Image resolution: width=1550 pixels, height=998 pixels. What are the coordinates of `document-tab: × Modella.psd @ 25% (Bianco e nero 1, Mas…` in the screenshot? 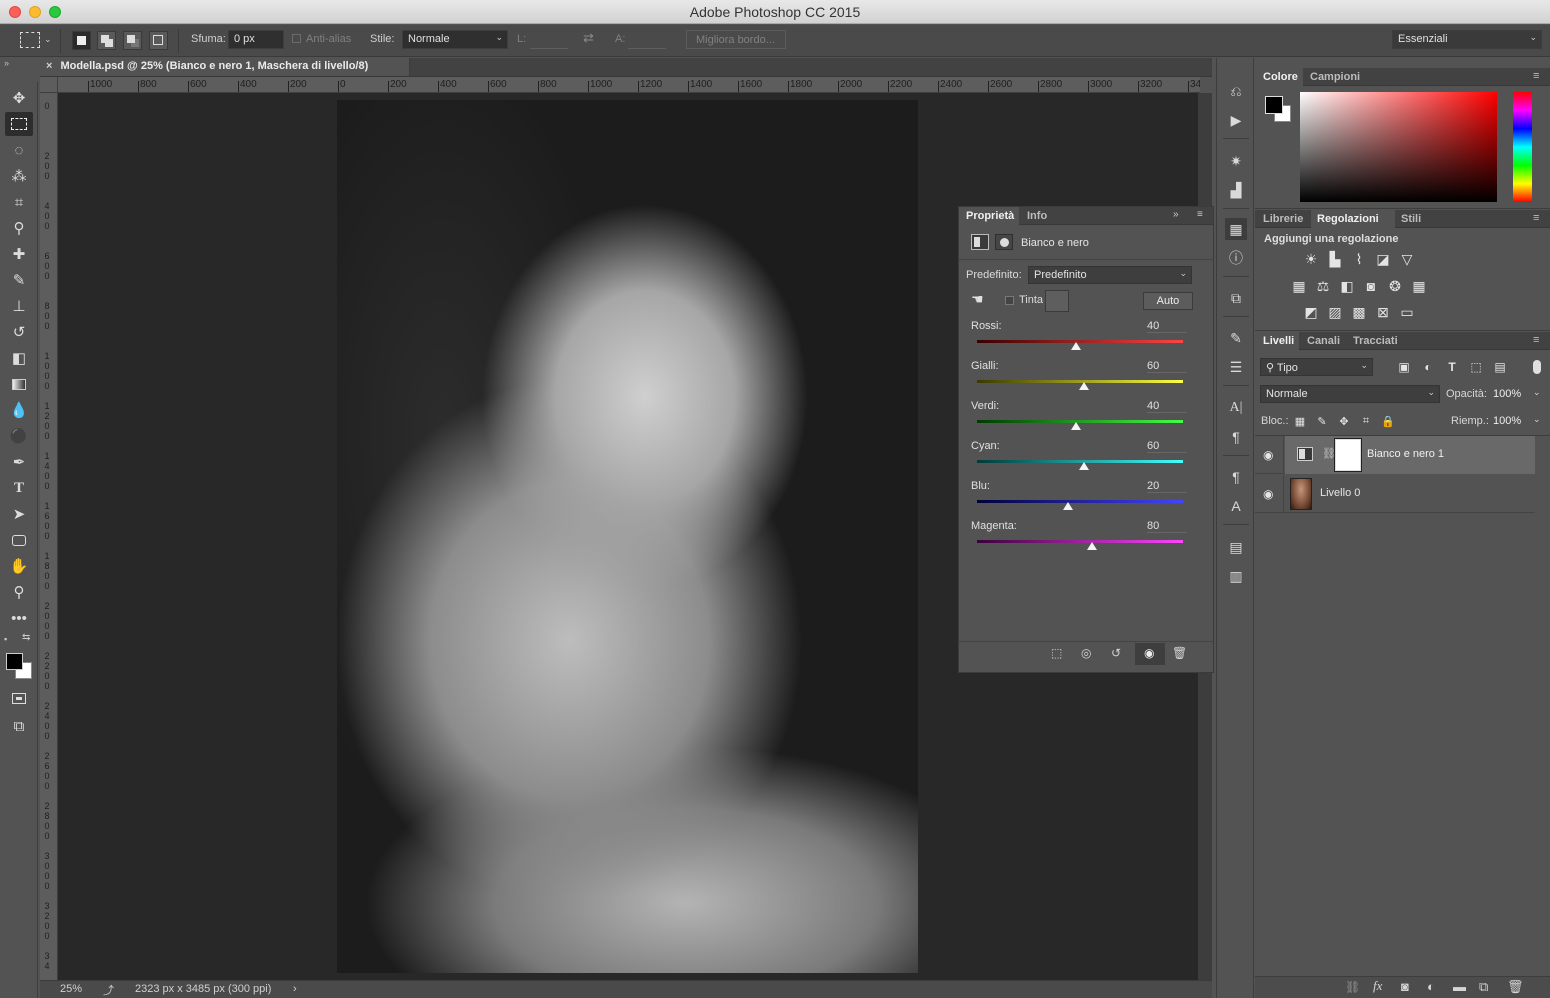 It's located at (225, 67).